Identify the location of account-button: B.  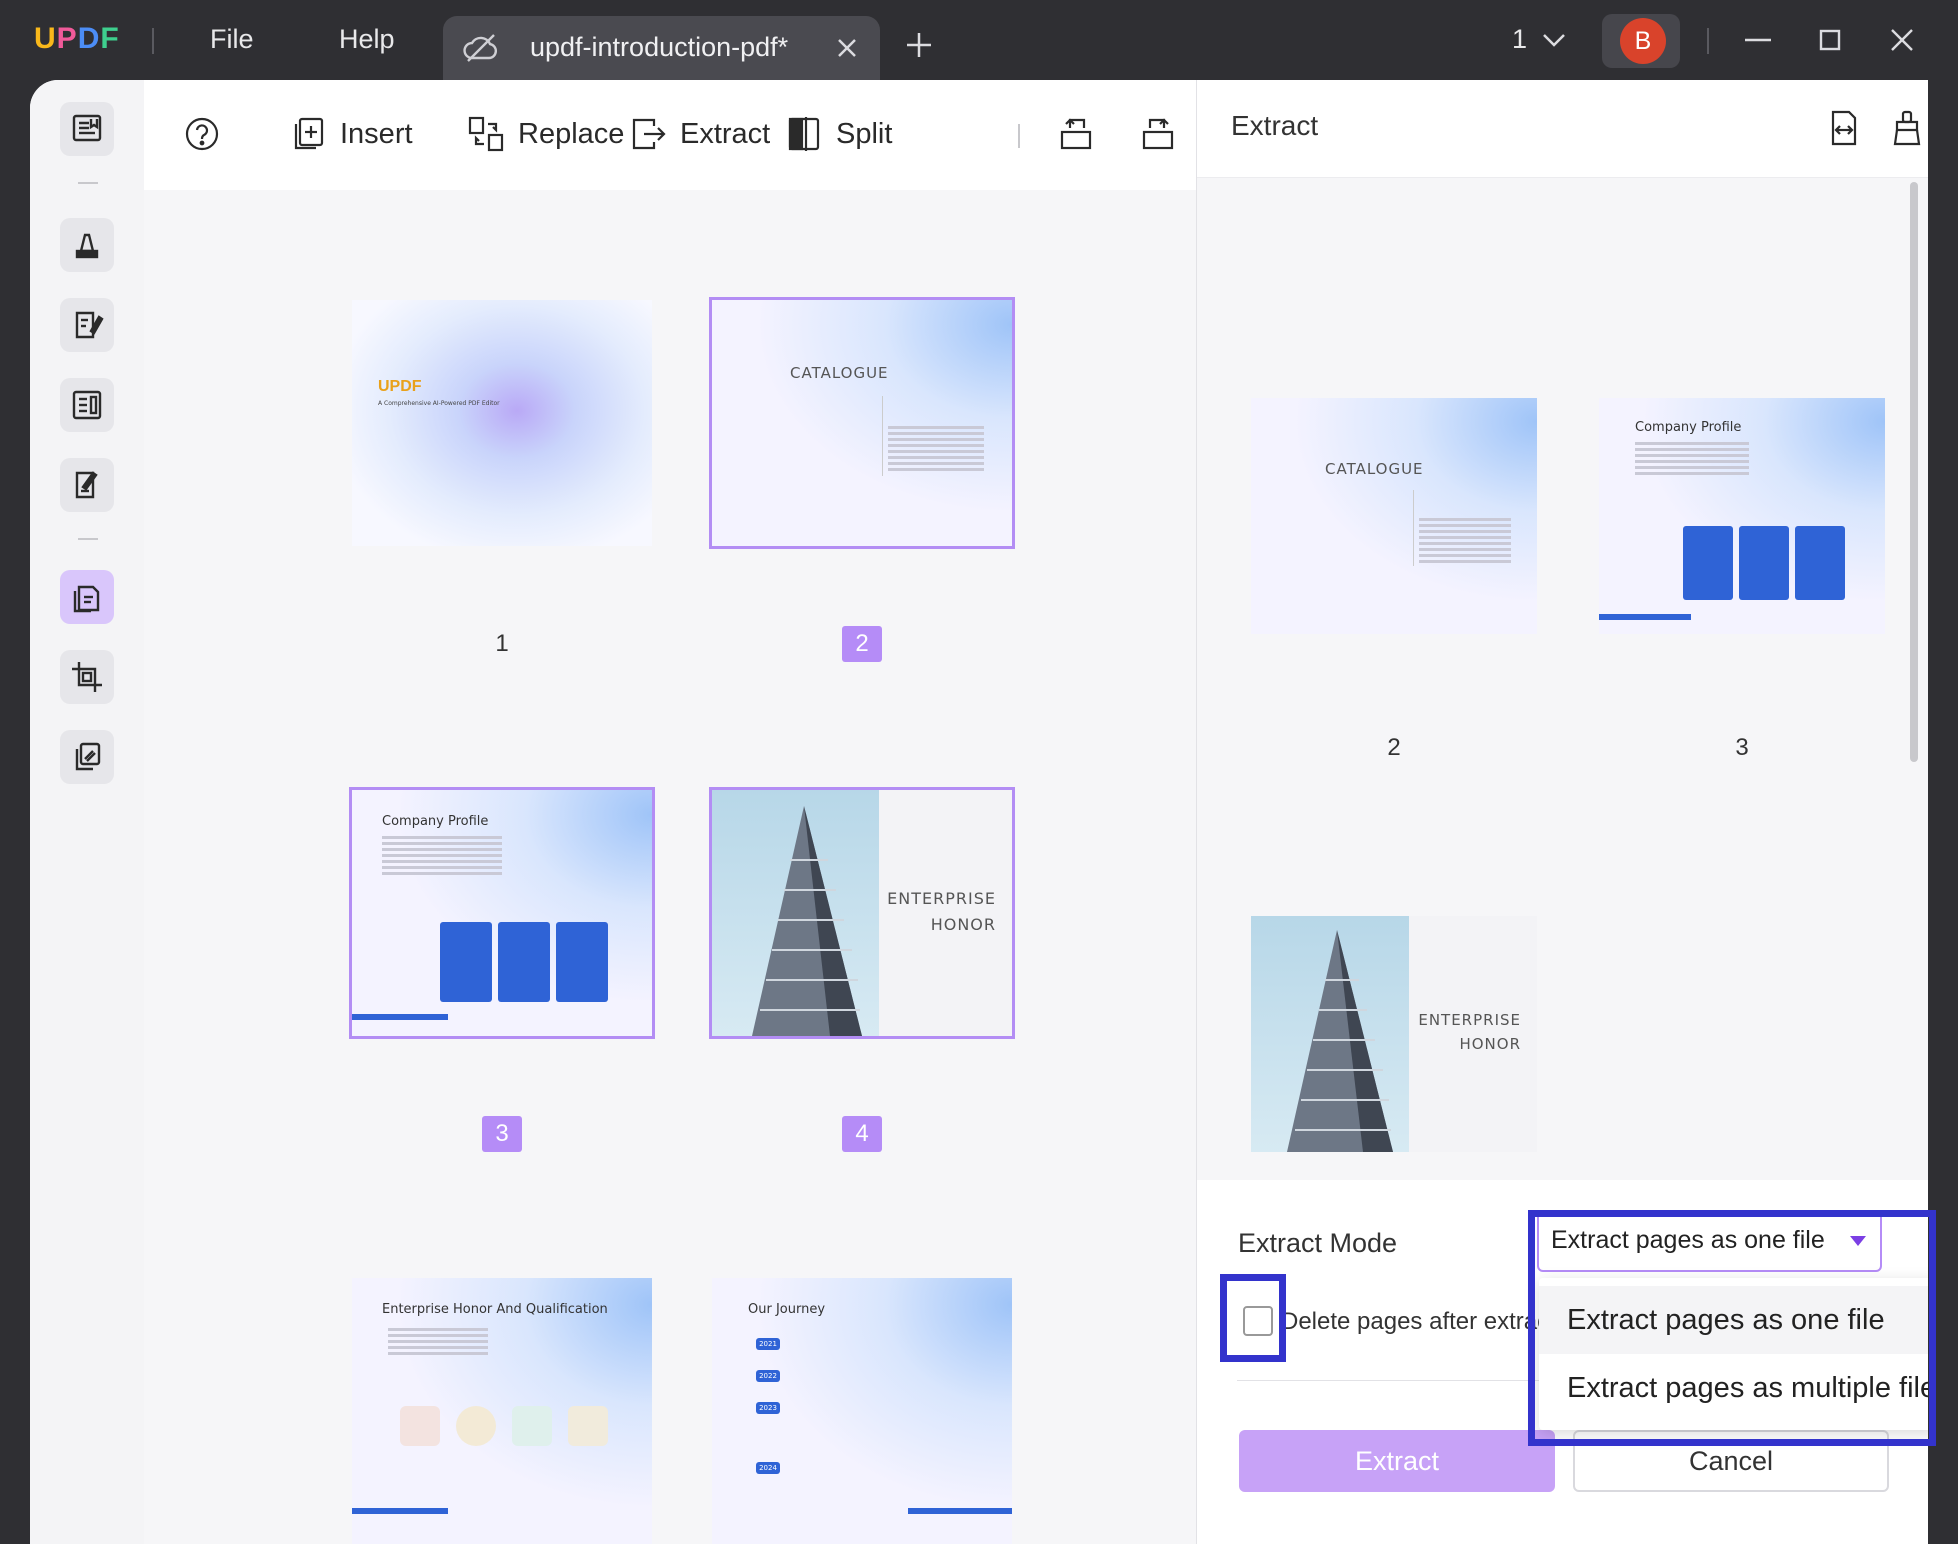
(1641, 41).